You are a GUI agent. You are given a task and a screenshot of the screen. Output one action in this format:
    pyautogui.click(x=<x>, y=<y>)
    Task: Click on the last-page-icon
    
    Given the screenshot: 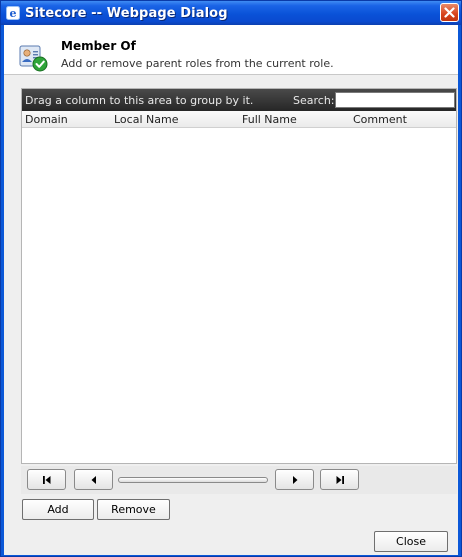 What is the action you would take?
    pyautogui.click(x=340, y=479)
    